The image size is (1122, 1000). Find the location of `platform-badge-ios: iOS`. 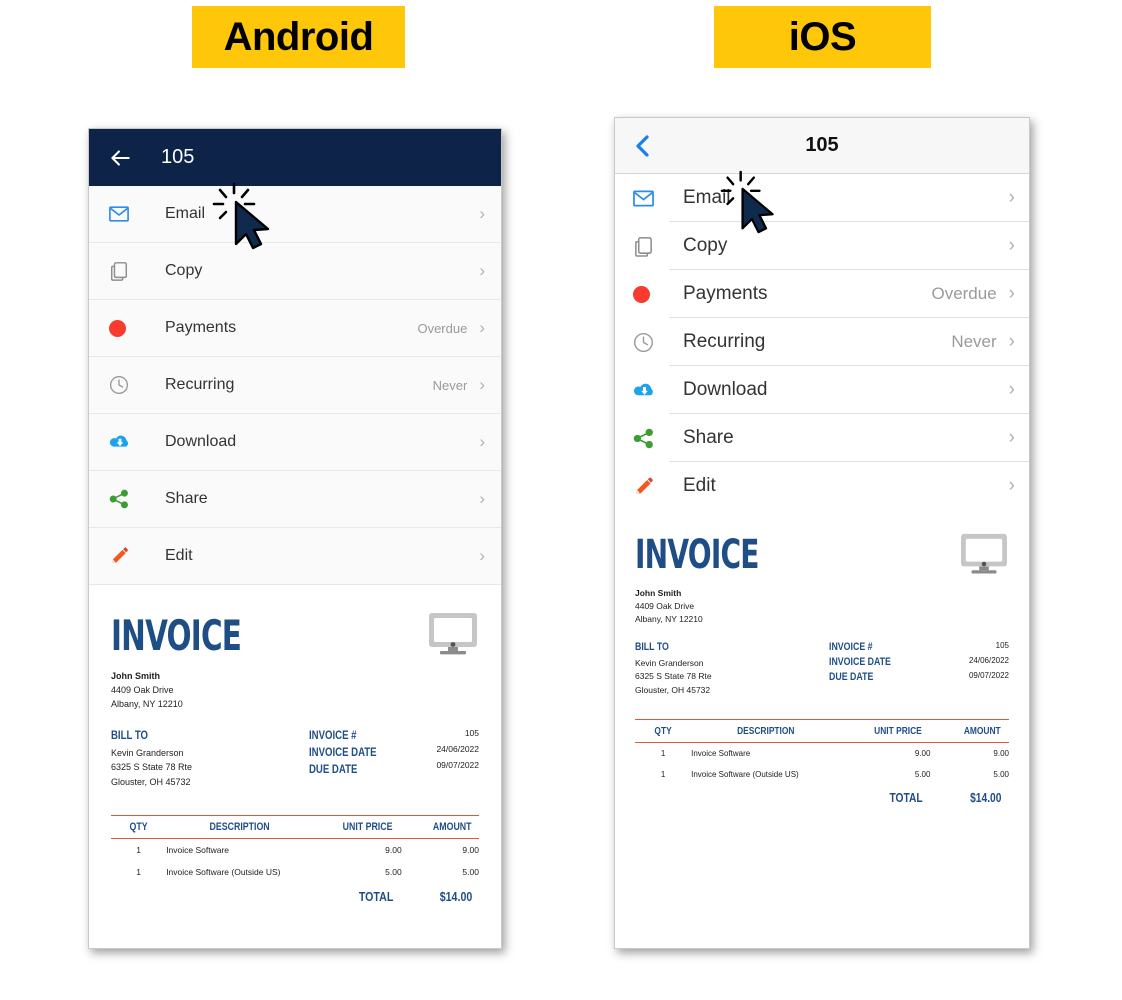

platform-badge-ios: iOS is located at coordinates (822, 37).